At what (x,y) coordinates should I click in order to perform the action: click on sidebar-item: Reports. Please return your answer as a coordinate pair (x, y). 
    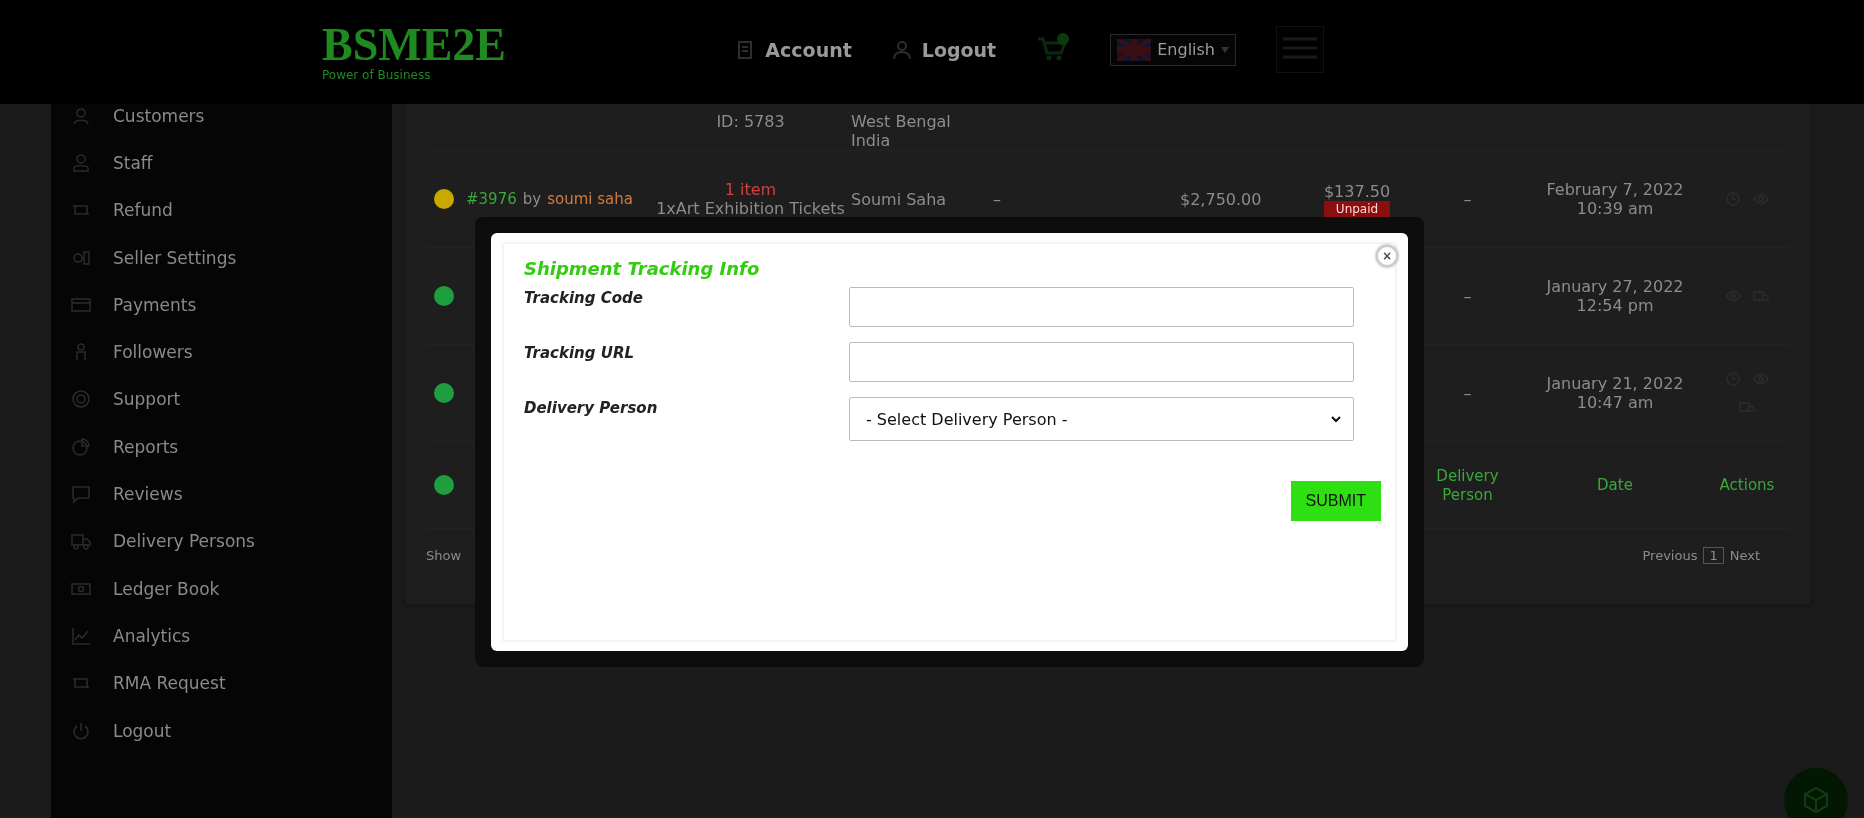
    Looking at the image, I should click on (221, 447).